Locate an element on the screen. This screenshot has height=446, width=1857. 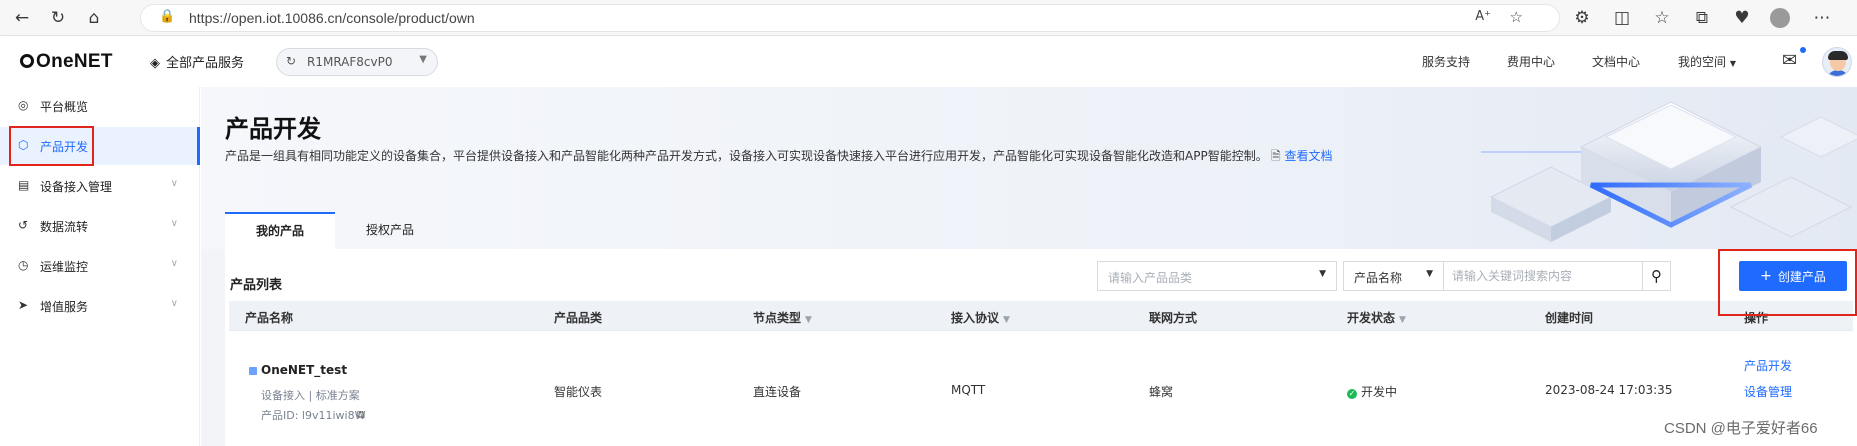
mail-icon: ✉ is located at coordinates (1789, 60).